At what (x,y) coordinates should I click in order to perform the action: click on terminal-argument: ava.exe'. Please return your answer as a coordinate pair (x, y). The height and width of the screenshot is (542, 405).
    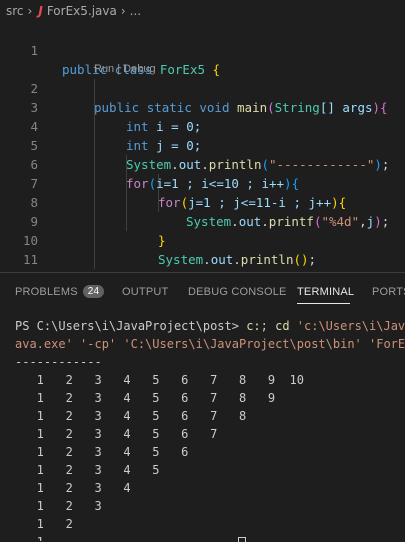
    Looking at the image, I should click on (44, 344).